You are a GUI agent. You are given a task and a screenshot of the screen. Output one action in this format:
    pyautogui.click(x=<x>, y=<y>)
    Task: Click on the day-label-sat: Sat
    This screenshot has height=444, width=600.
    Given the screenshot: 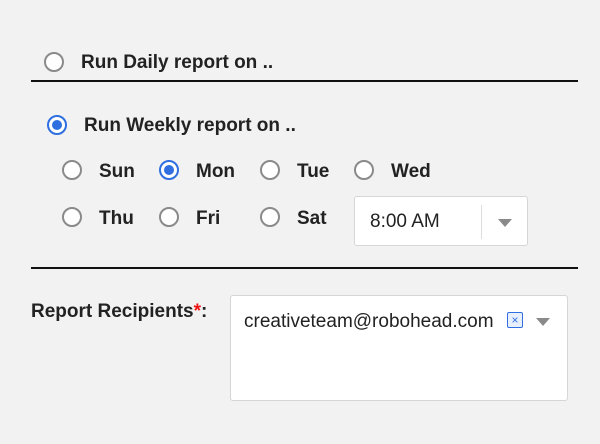 What is the action you would take?
    pyautogui.click(x=312, y=218)
    